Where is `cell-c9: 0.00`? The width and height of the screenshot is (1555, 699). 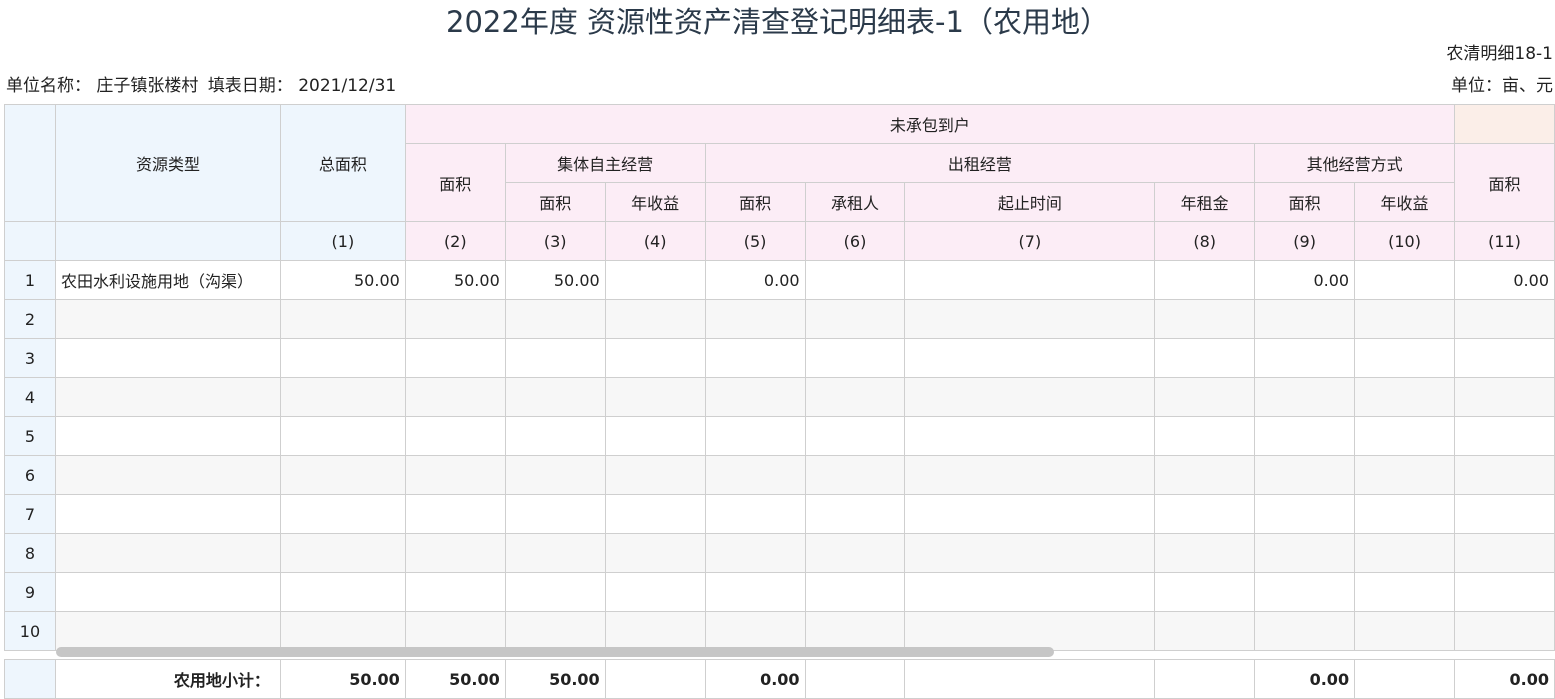 cell-c9: 0.00 is located at coordinates (1305, 280).